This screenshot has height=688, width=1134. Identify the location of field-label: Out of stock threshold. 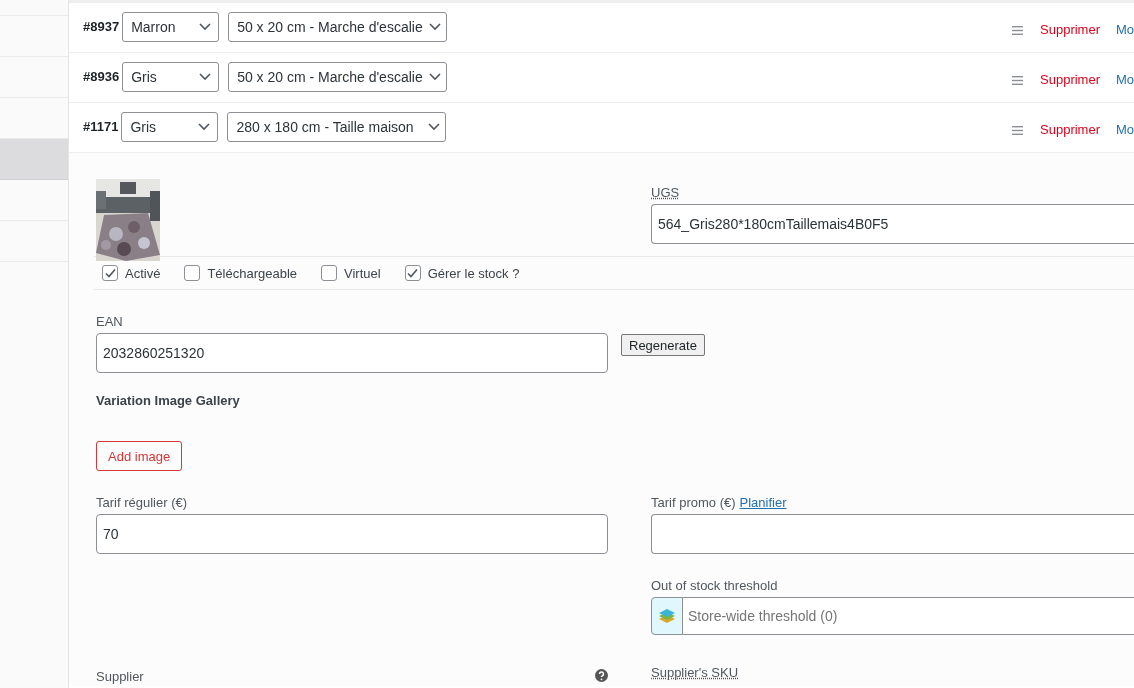
(714, 585).